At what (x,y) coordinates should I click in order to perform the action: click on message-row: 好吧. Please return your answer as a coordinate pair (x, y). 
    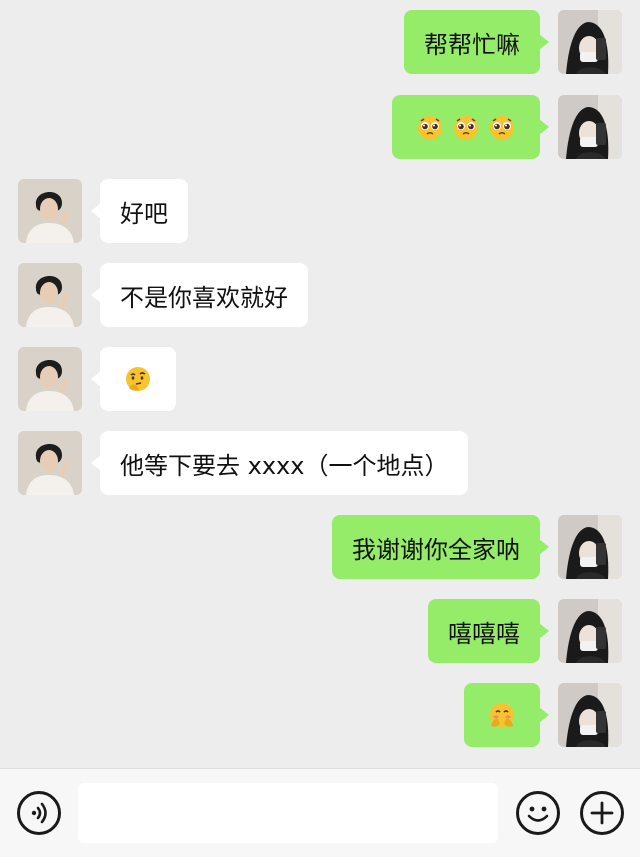
    Looking at the image, I should click on (320, 211).